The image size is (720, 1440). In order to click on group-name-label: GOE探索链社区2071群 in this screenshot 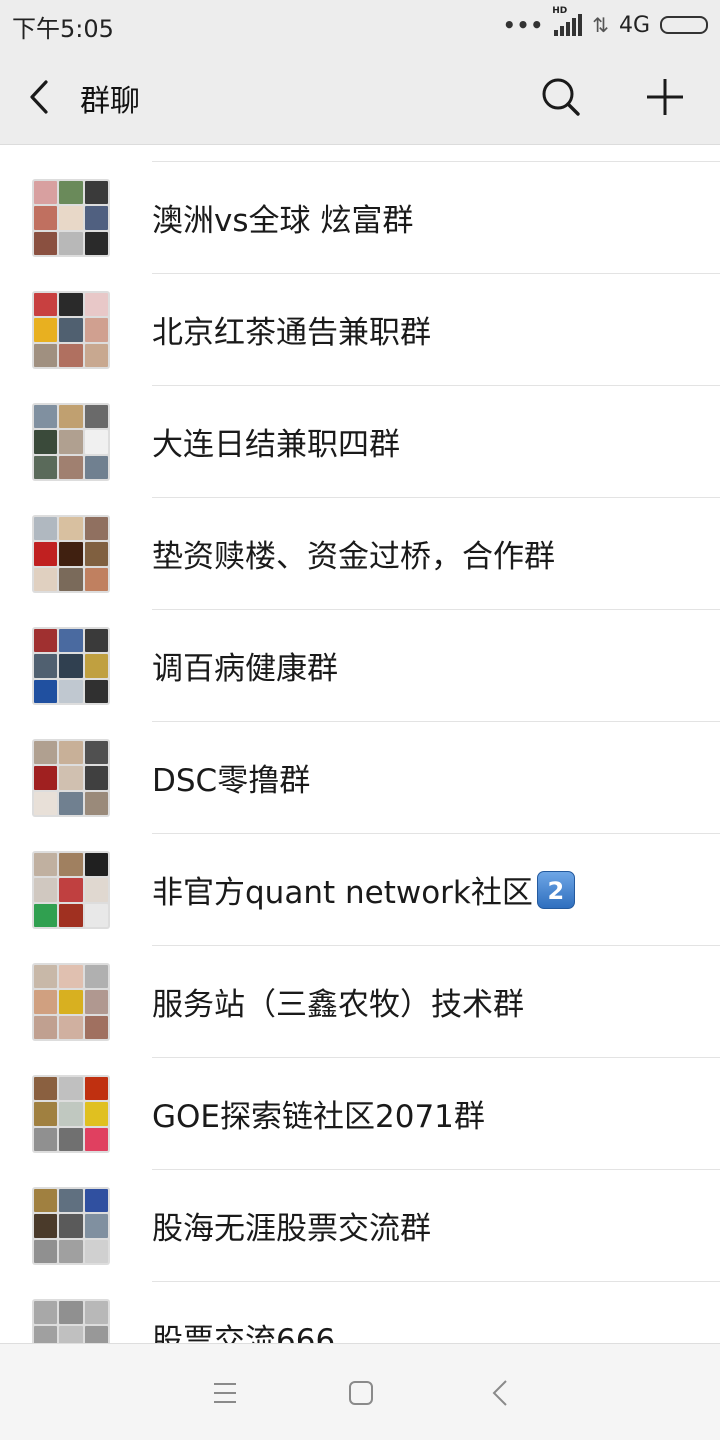, I will do `click(318, 1117)`.